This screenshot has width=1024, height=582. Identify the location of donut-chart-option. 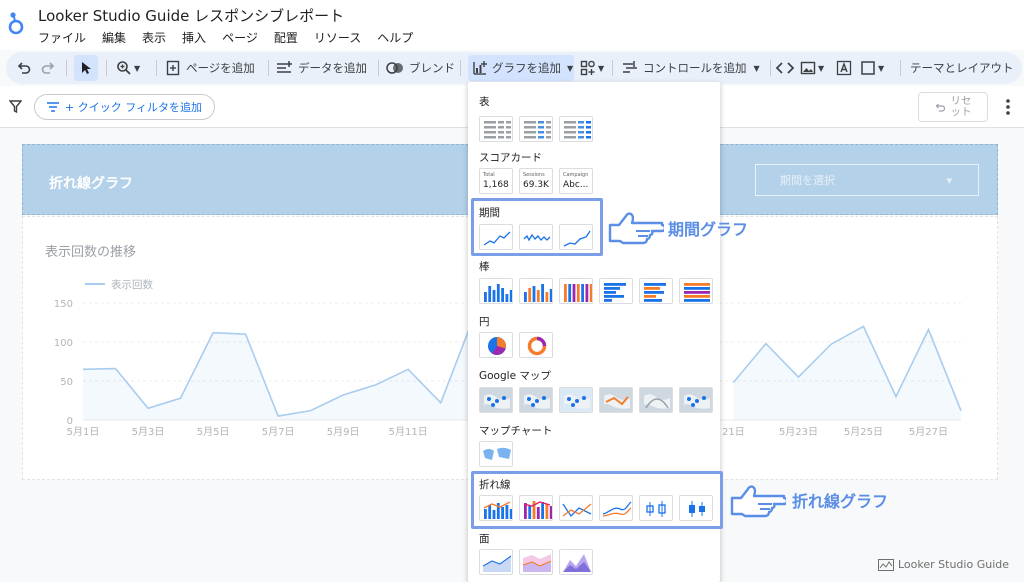
(536, 345).